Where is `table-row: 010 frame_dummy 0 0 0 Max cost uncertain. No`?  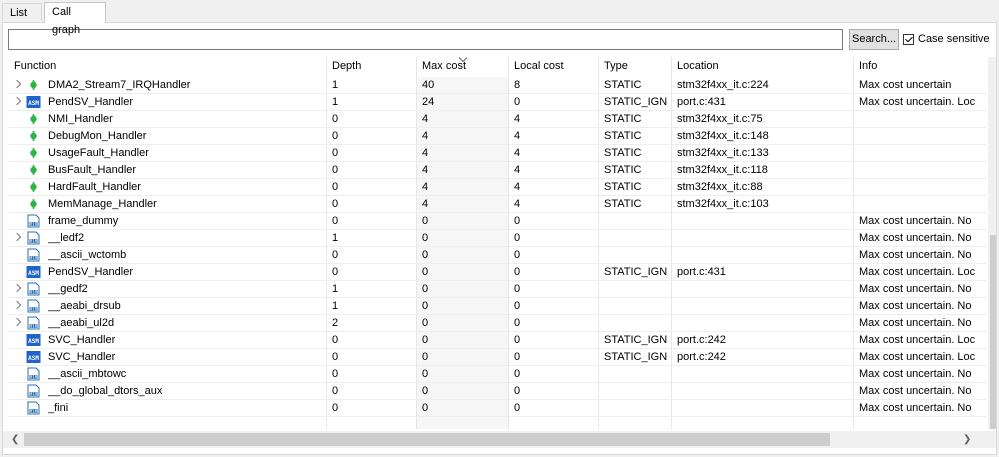
table-row: 010 frame_dummy 0 0 0 Max cost uncertain. No is located at coordinates (497, 221).